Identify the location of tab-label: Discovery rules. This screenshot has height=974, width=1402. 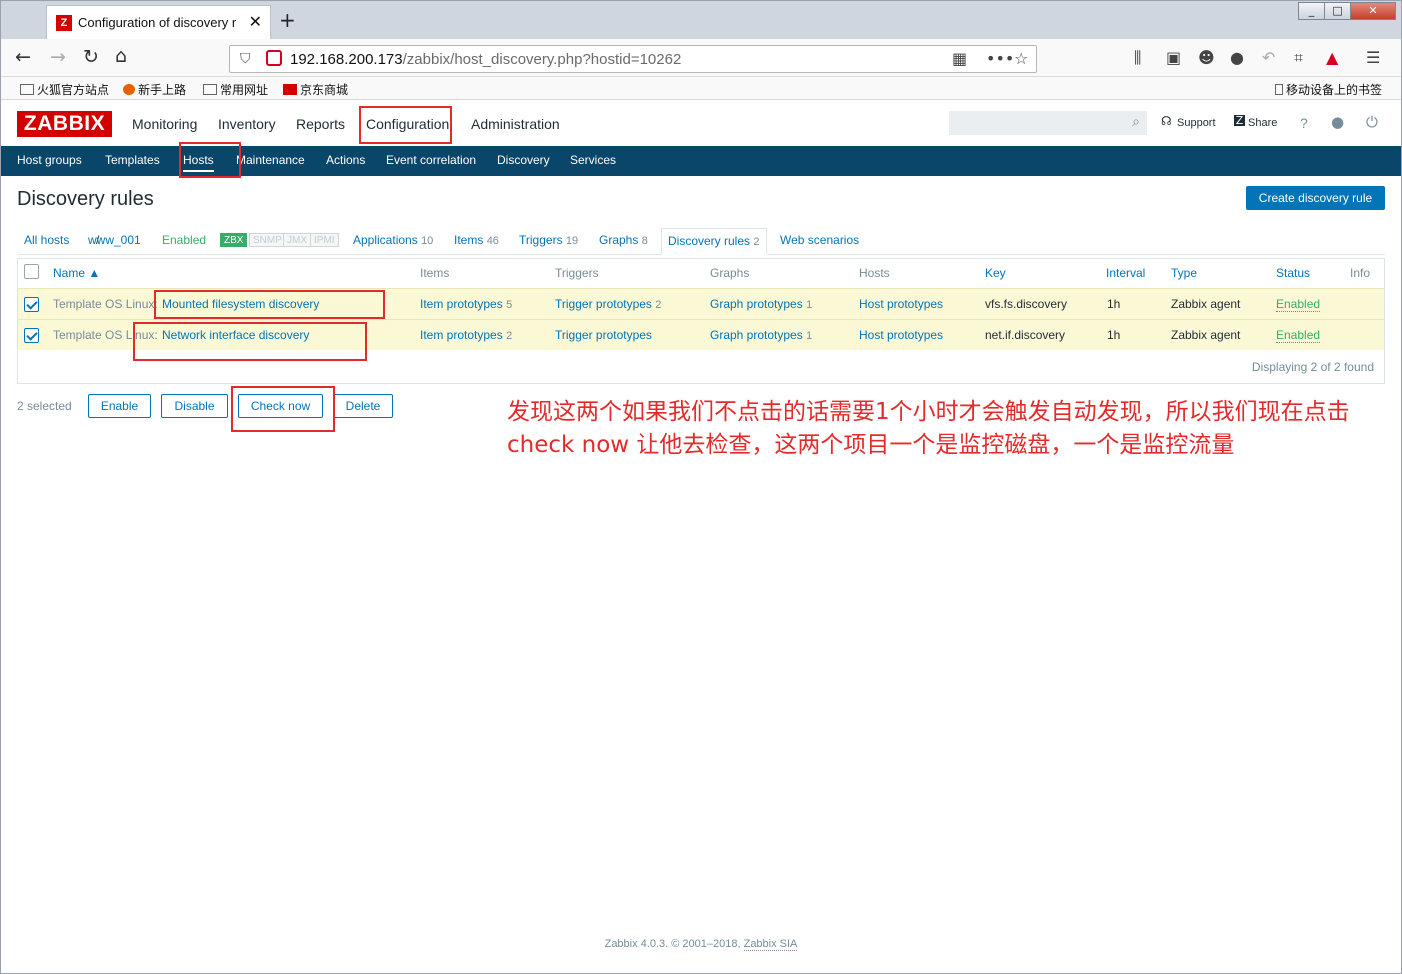
(709, 241).